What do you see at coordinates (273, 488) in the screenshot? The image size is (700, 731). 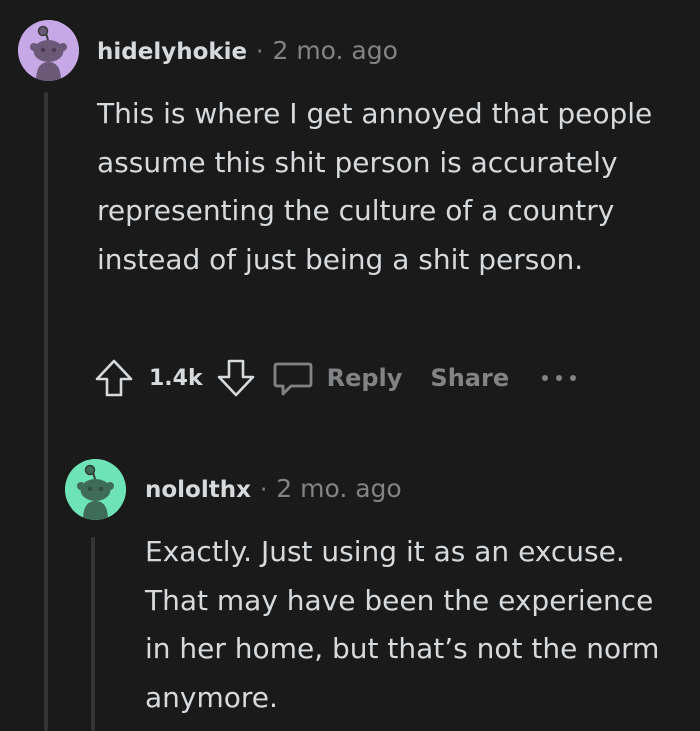 I see `comment-meta: nololthx · 2 mo. ago` at bounding box center [273, 488].